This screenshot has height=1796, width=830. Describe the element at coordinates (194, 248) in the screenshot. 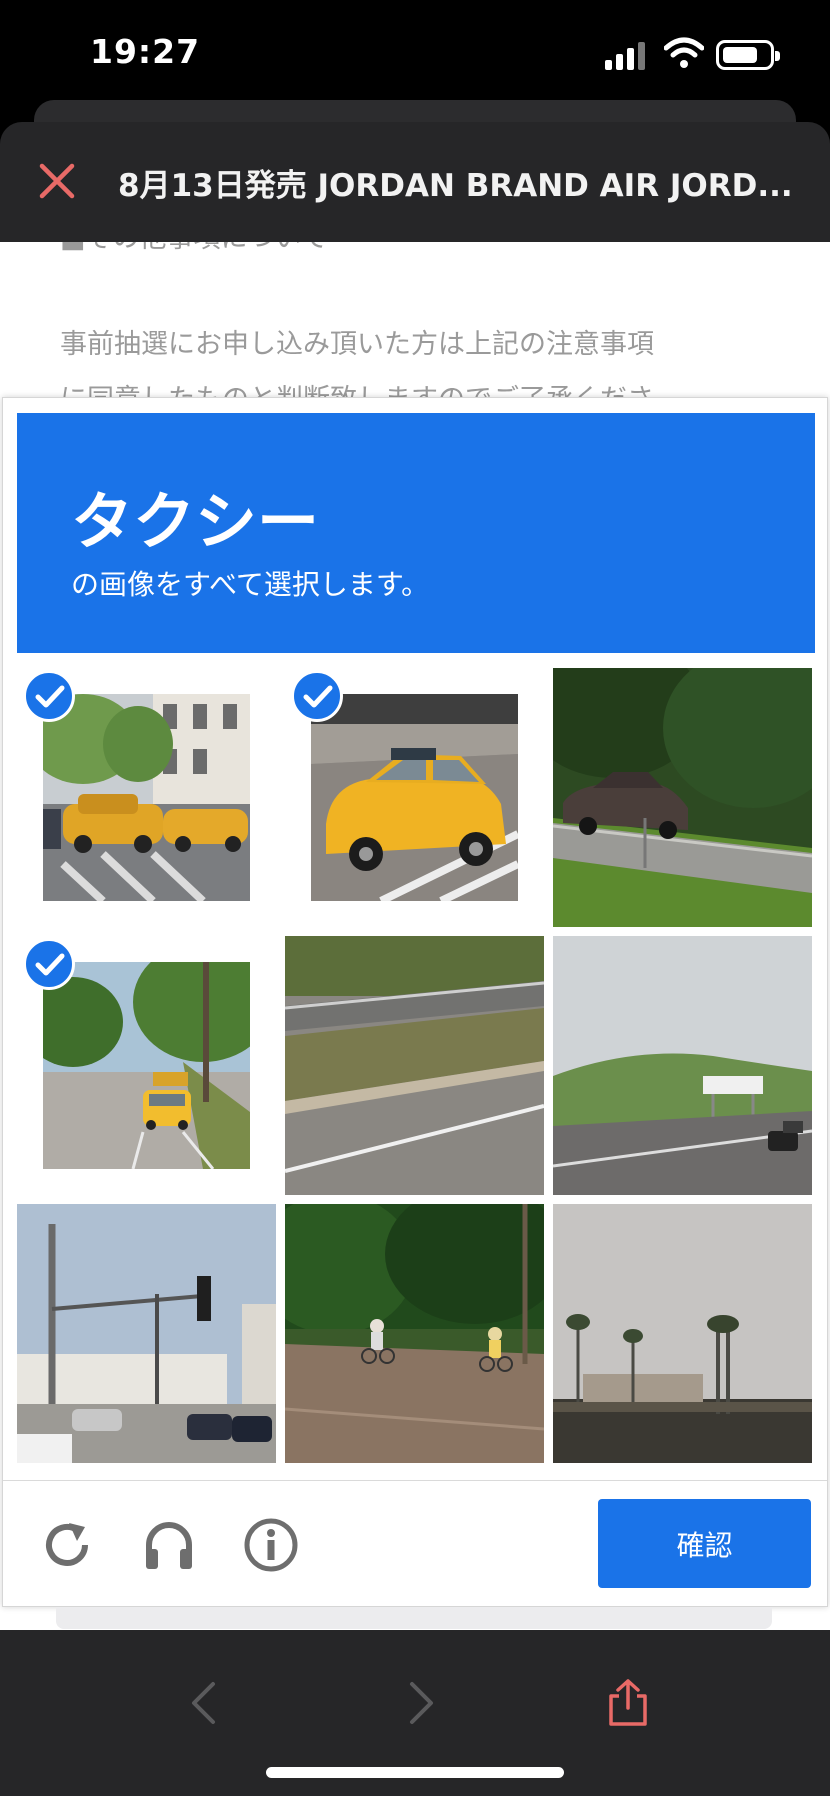

I see `partial-heading: ■その他事項について` at that location.